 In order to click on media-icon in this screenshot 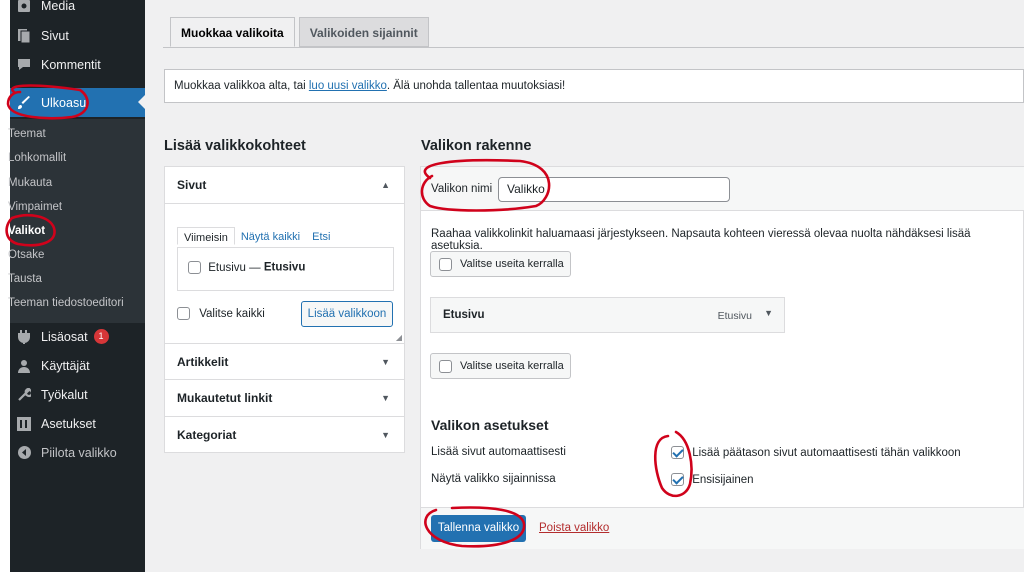, I will do `click(24, 6)`.